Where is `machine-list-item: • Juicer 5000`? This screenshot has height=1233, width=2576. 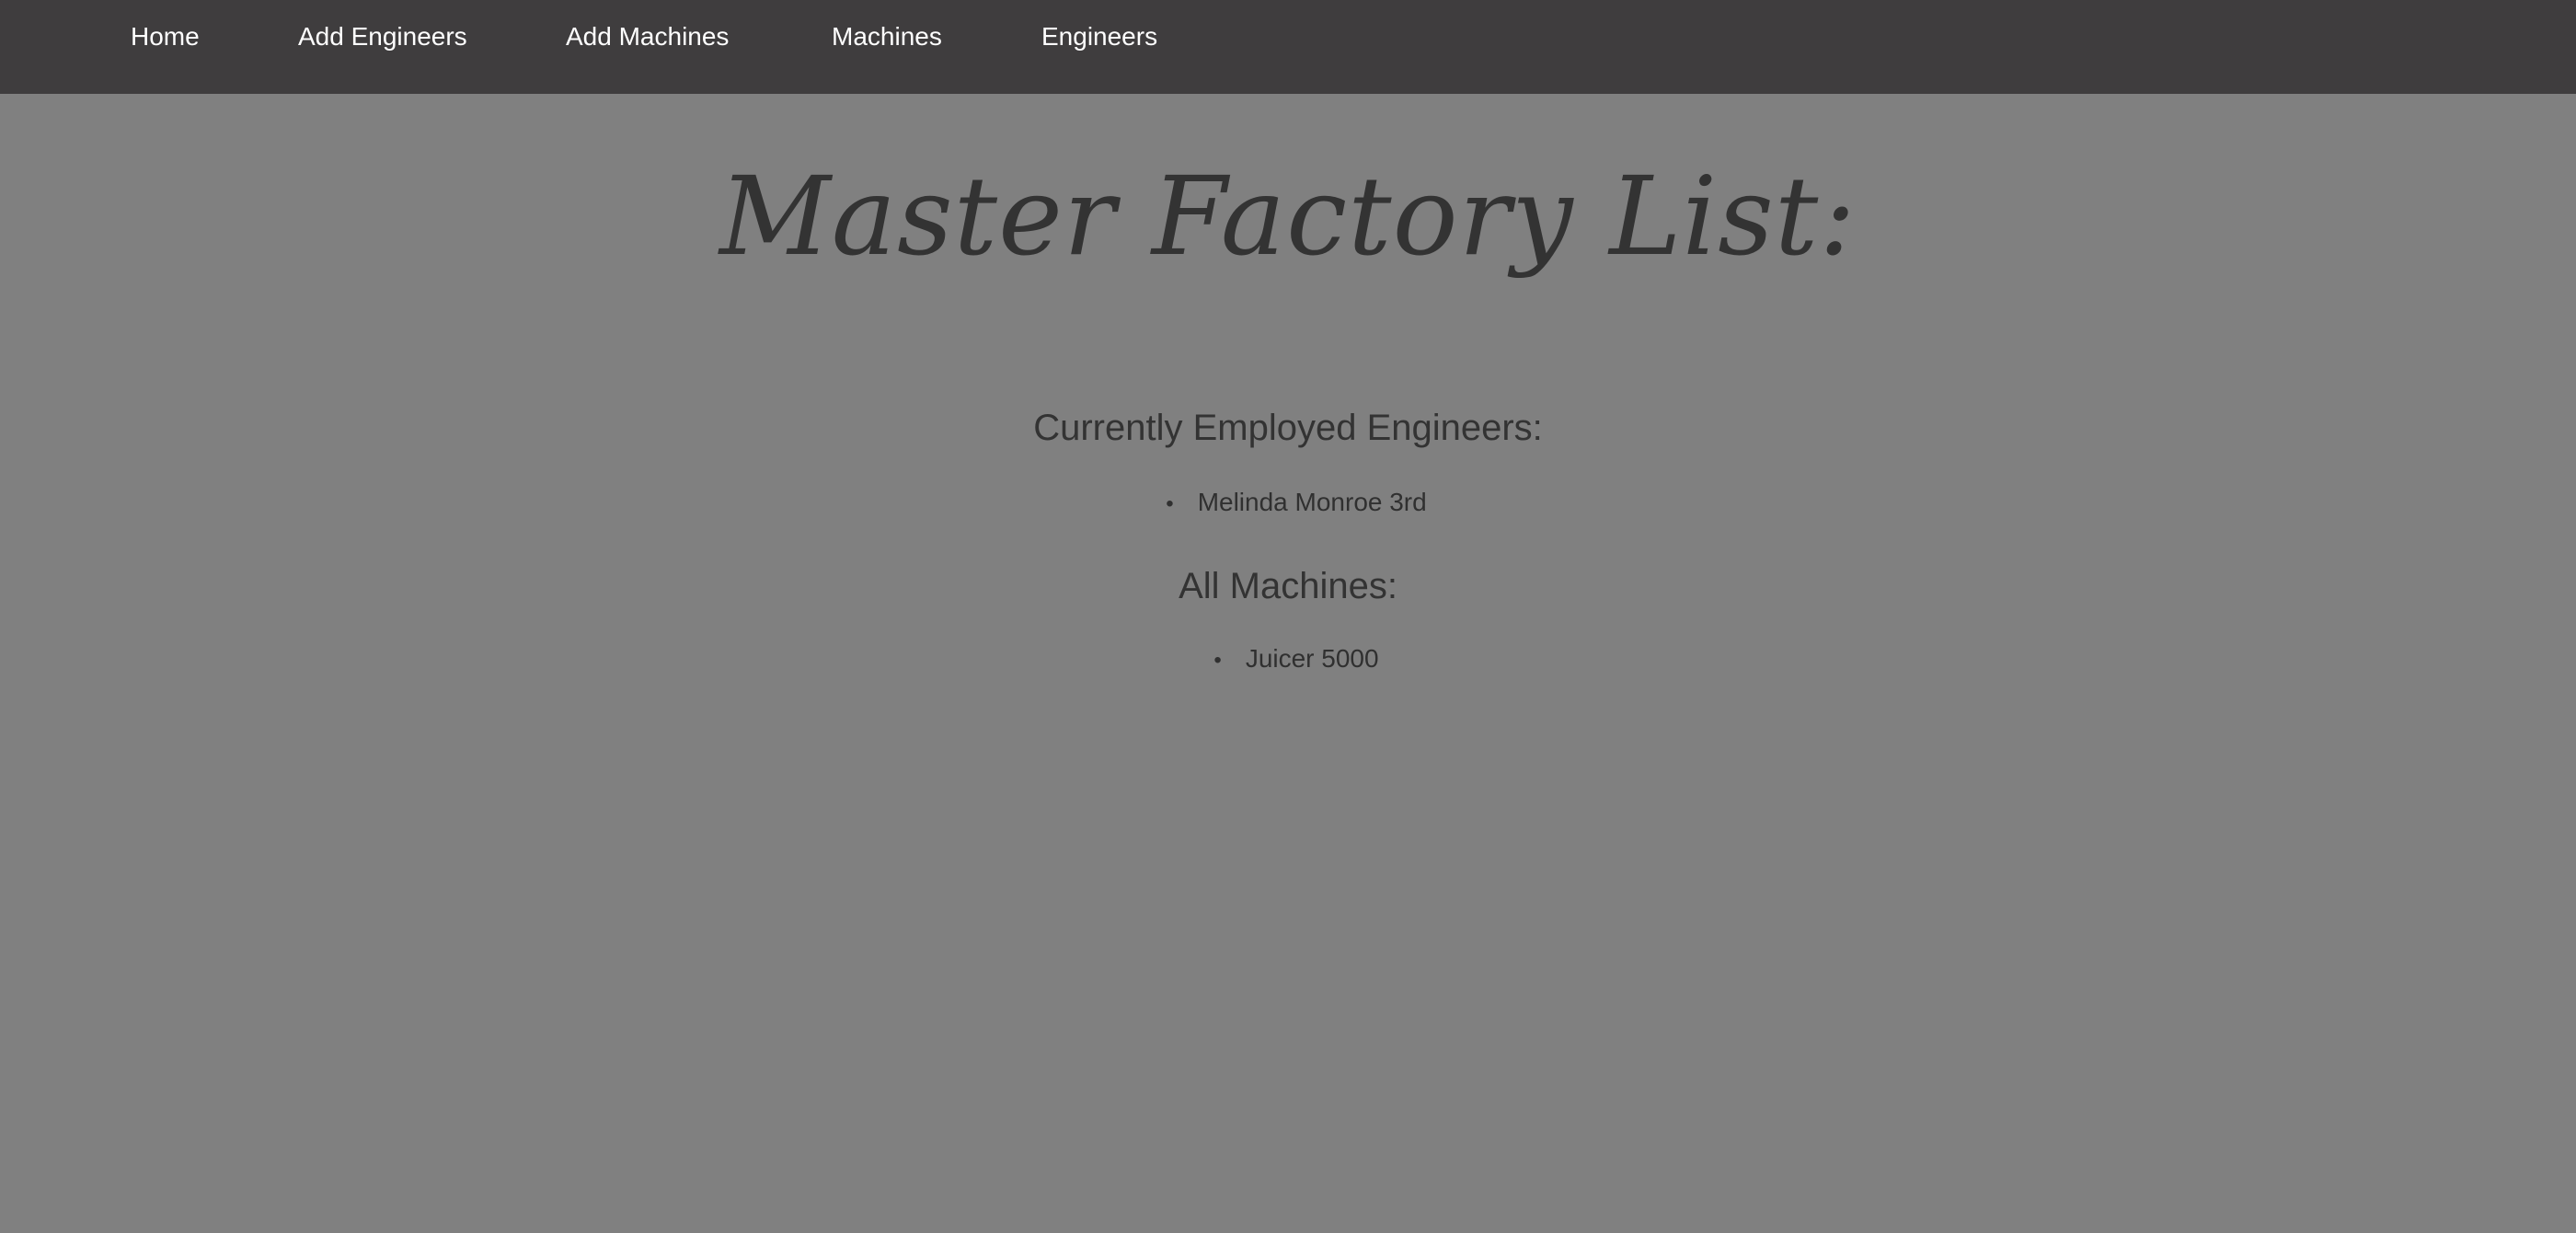 machine-list-item: • Juicer 5000 is located at coordinates (1288, 659).